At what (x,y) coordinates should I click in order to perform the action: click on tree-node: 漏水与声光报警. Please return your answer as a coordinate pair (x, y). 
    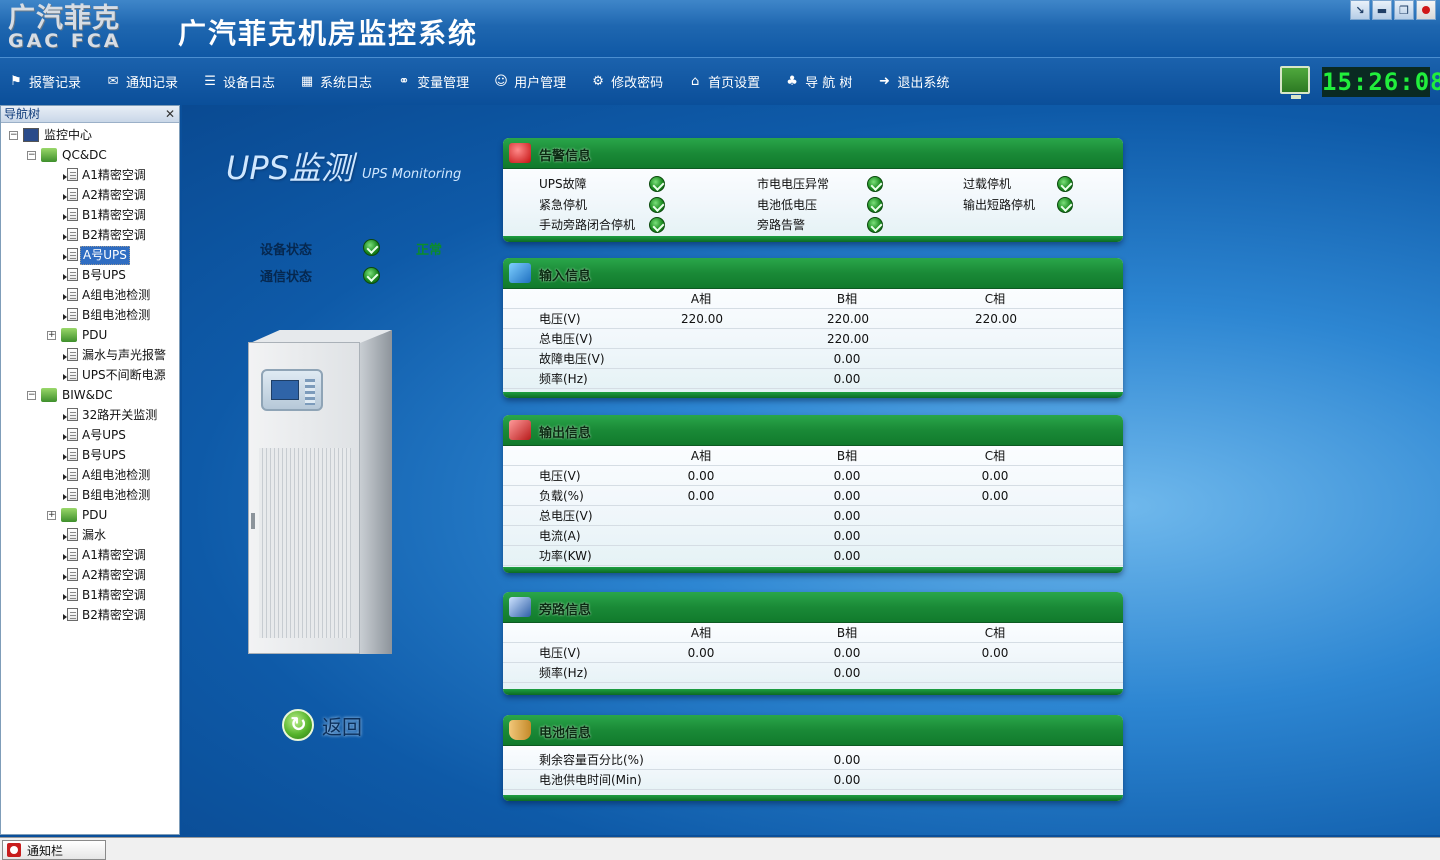
    Looking at the image, I should click on (90, 355).